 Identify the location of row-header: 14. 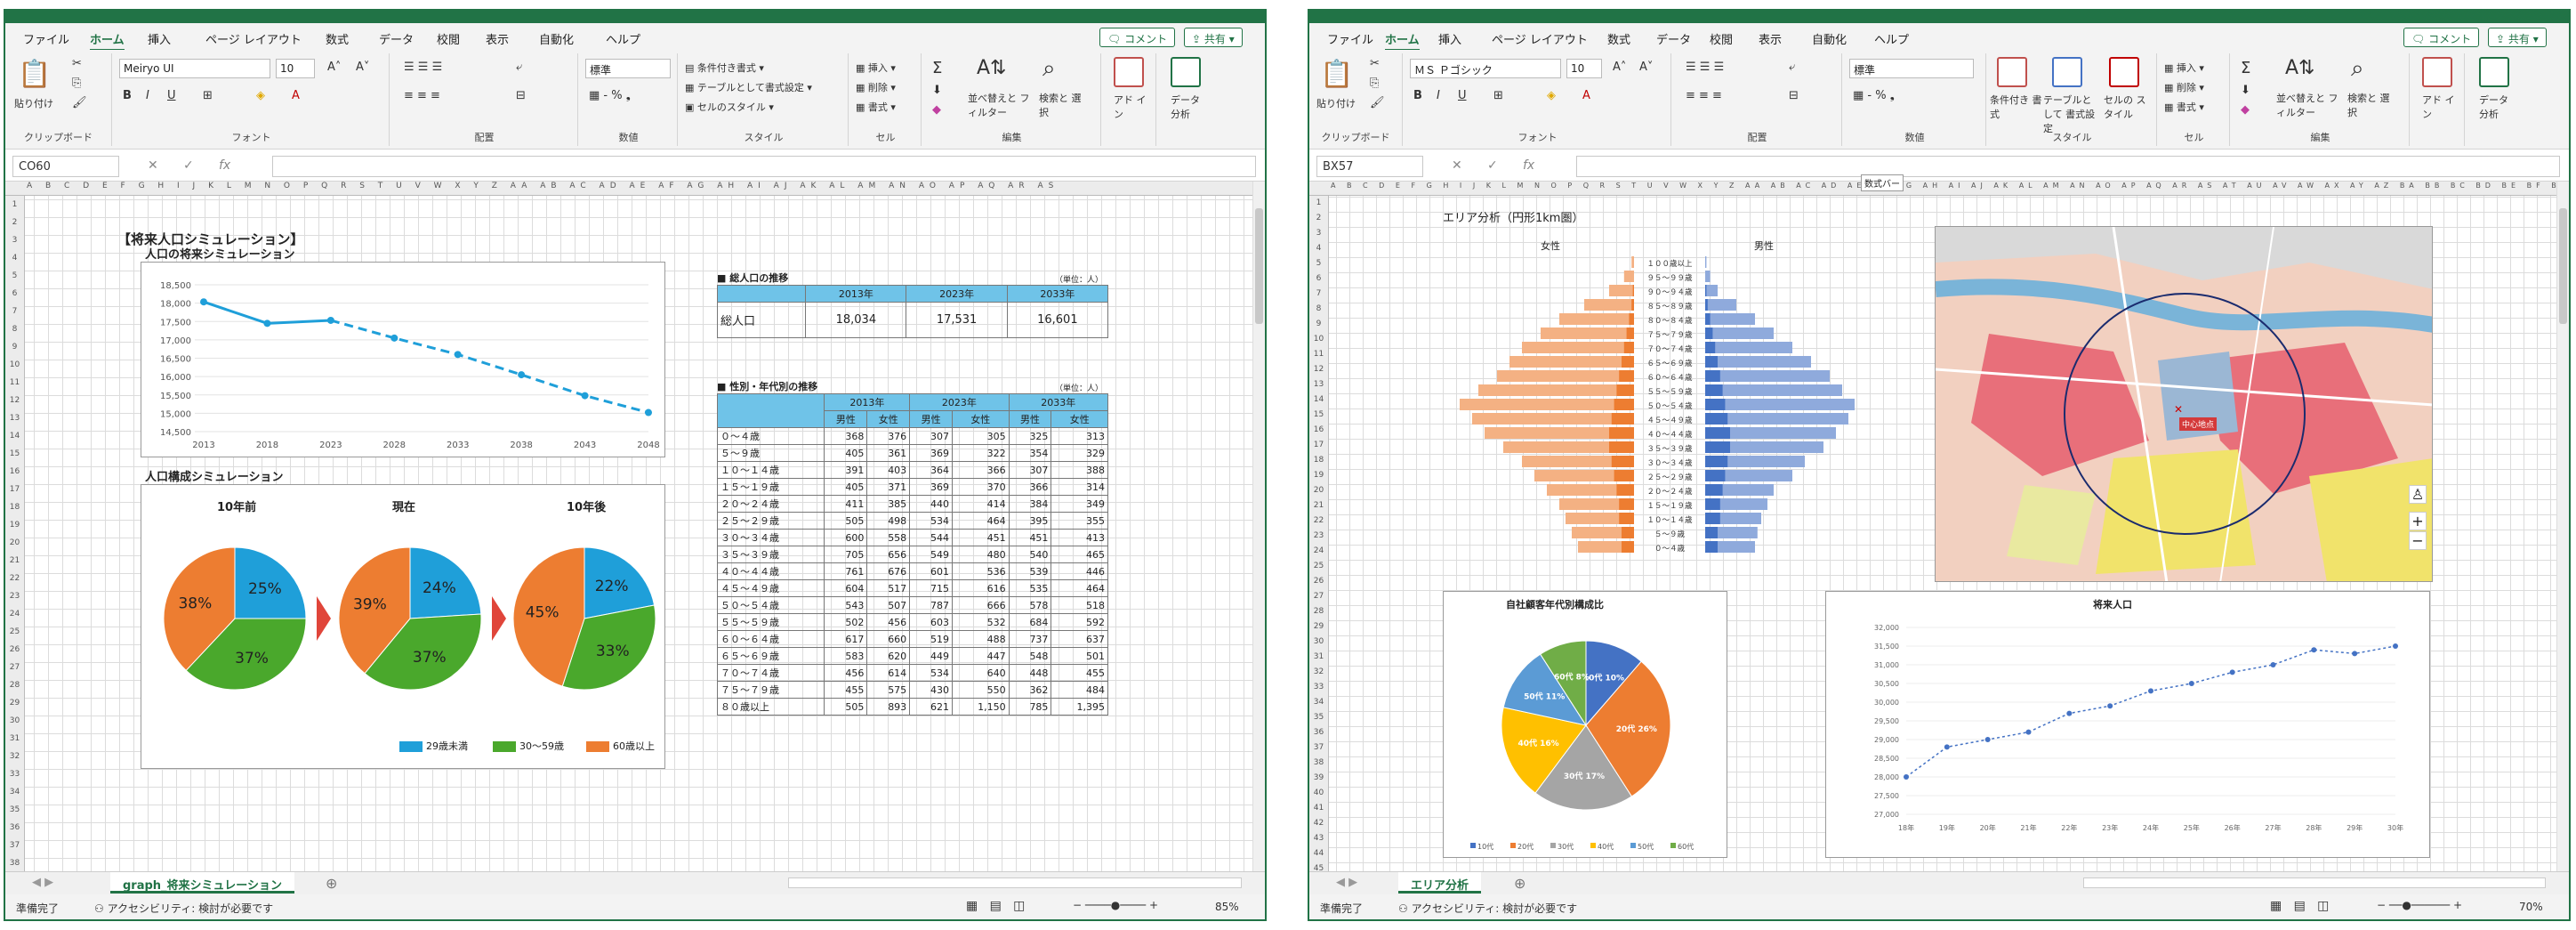
(1318, 400).